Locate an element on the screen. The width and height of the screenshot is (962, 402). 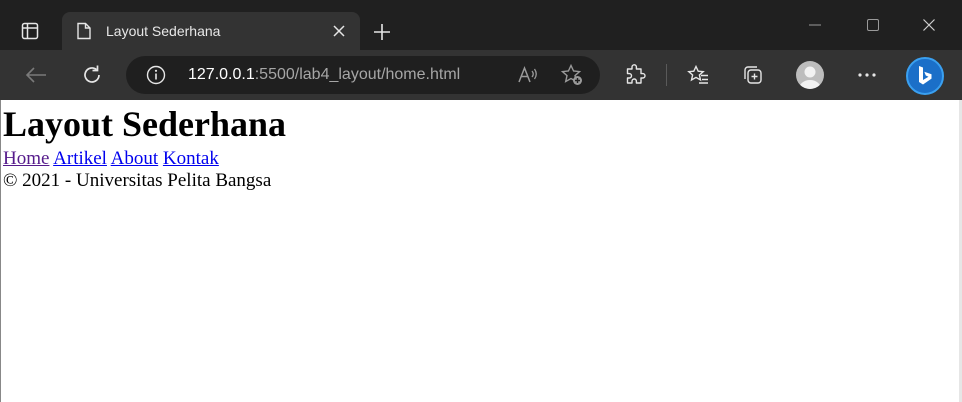
new-tab-icon is located at coordinates (382, 32).